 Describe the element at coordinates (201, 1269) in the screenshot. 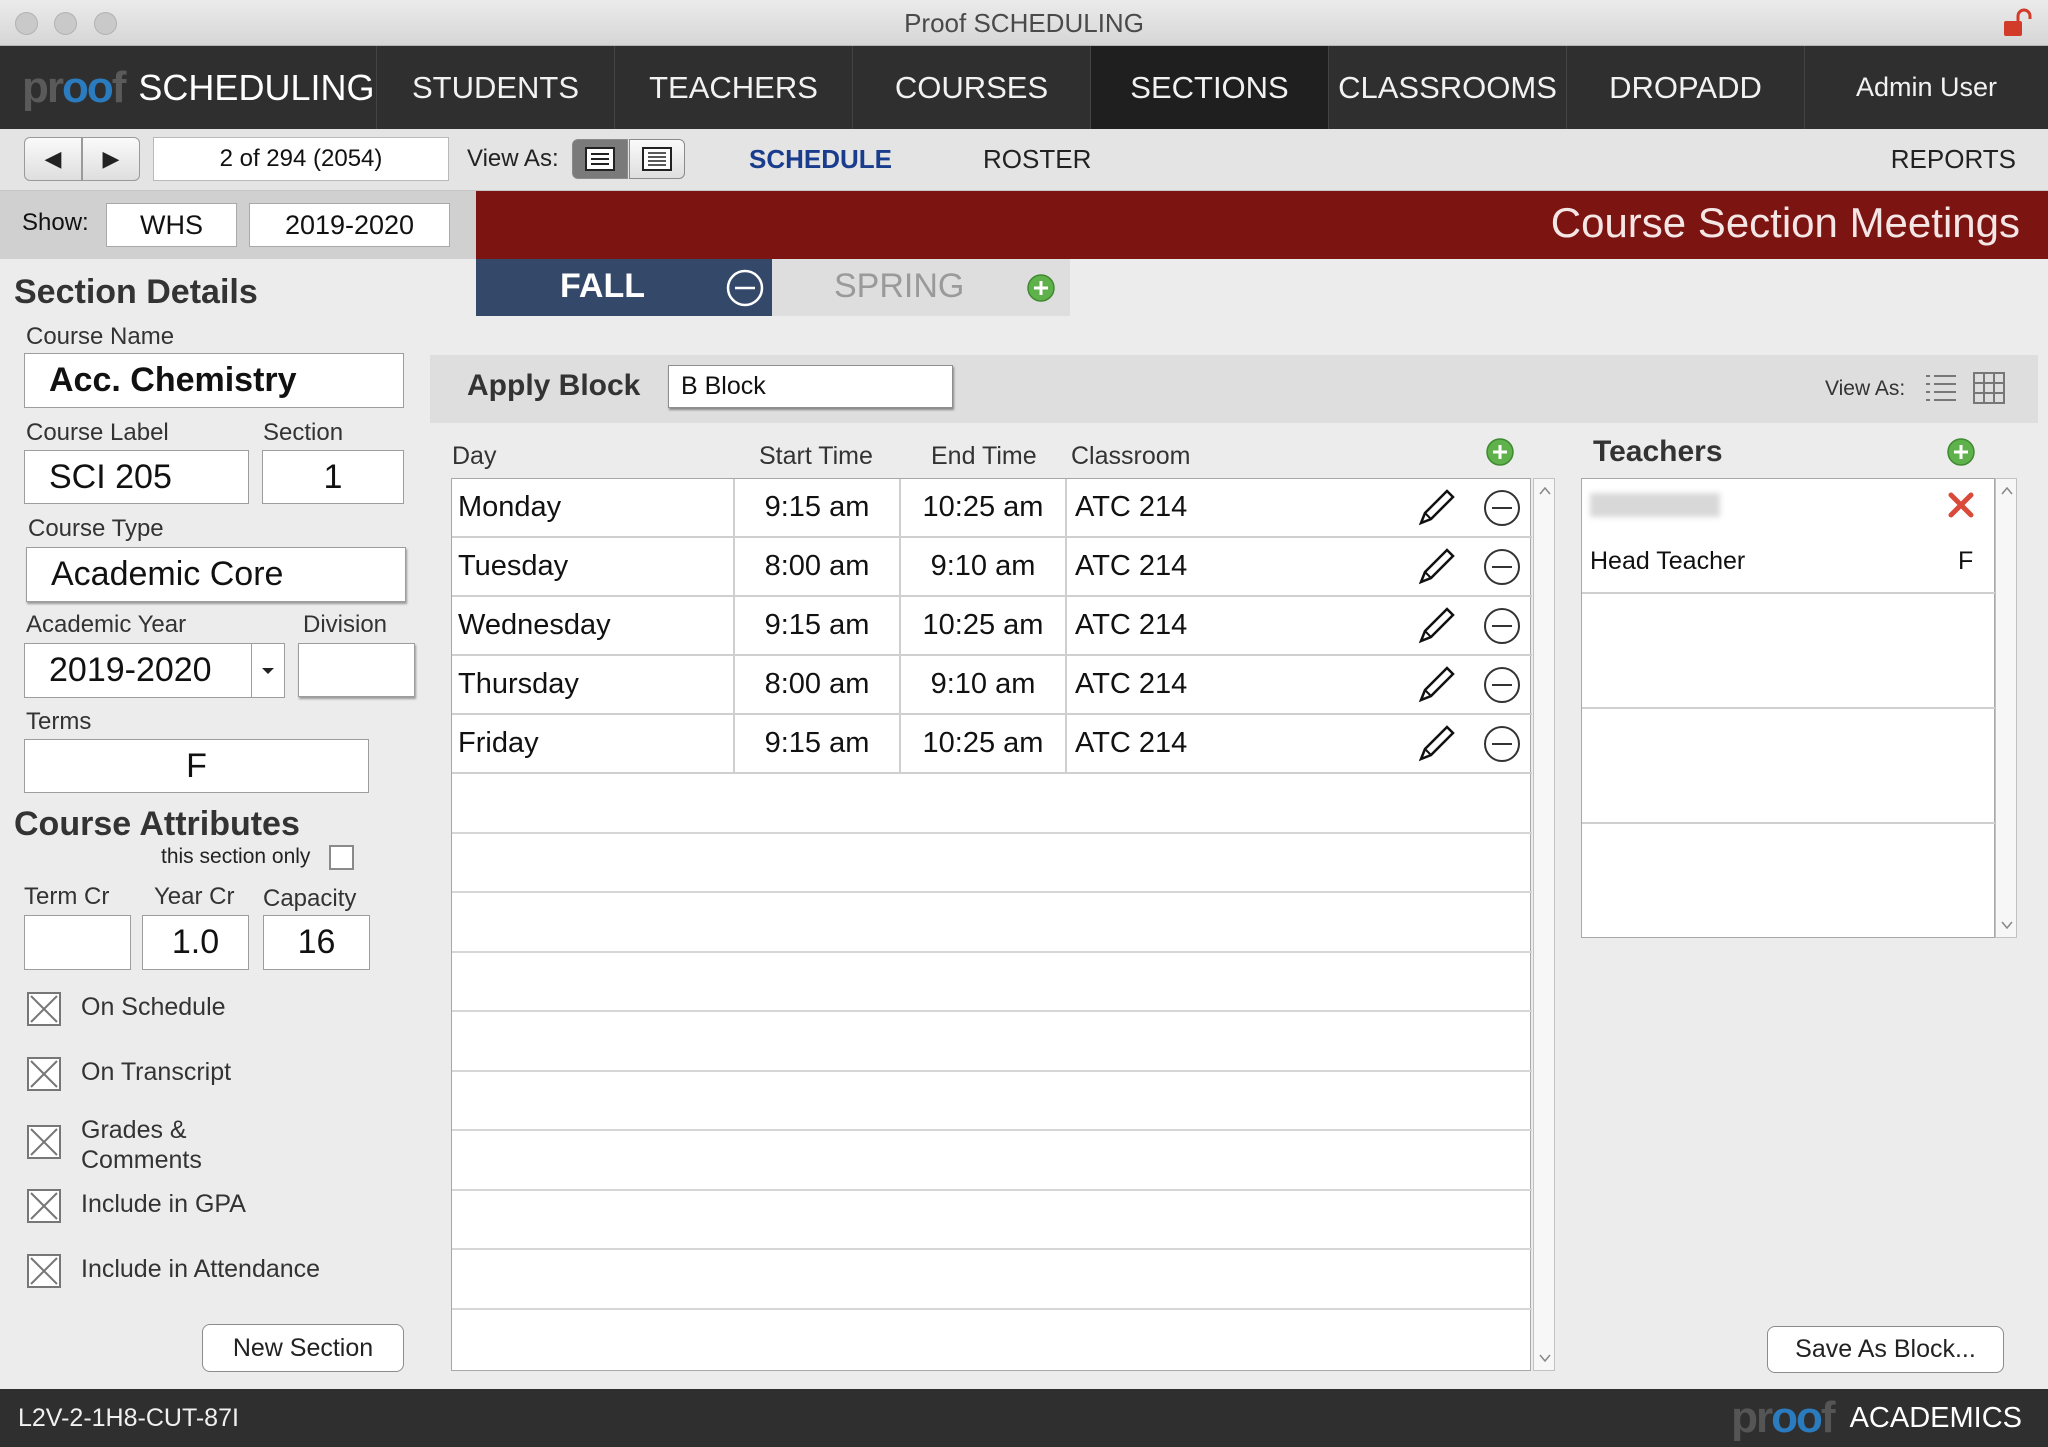

I see `include-attendance-label: Include in Attendance` at that location.